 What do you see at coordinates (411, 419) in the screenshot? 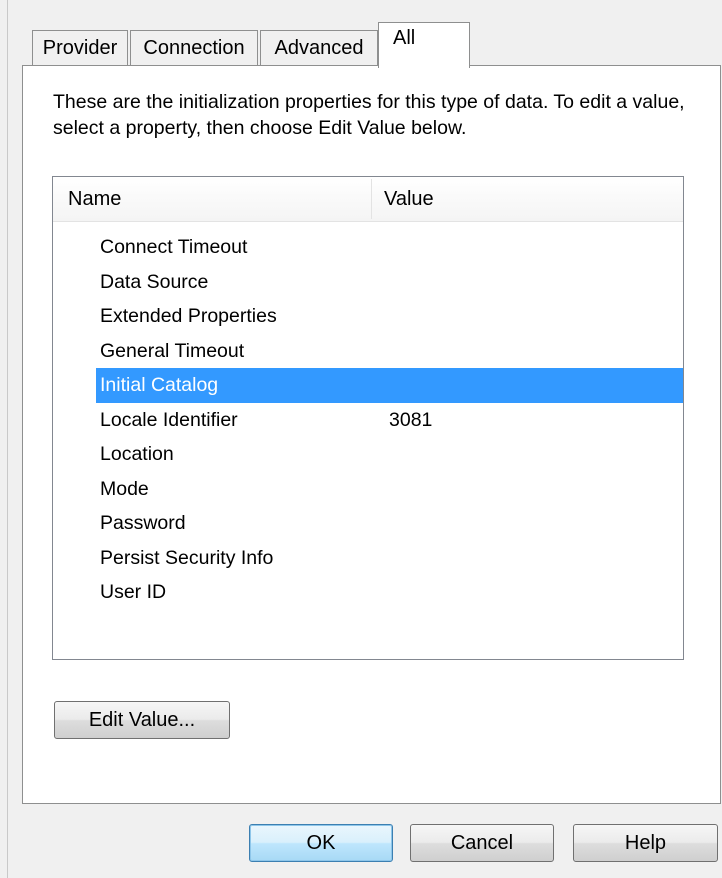
I see `property-value: 3081` at bounding box center [411, 419].